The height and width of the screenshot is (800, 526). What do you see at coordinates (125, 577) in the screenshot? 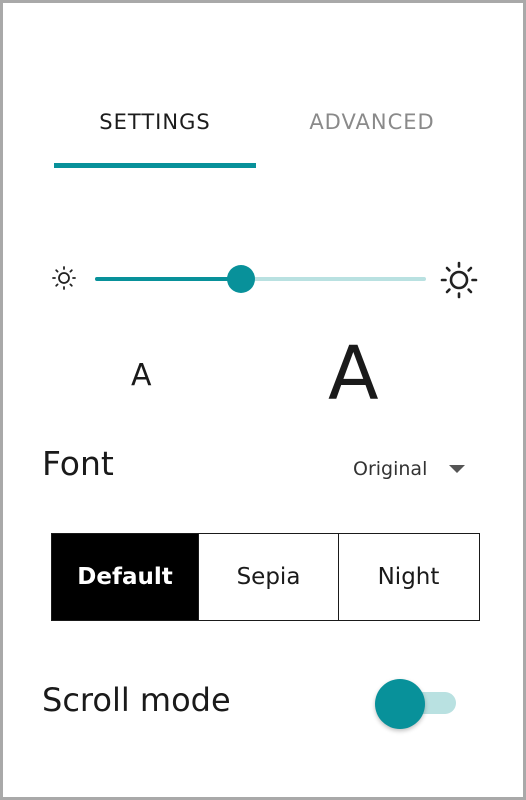
I see `theme-default-button: Default` at bounding box center [125, 577].